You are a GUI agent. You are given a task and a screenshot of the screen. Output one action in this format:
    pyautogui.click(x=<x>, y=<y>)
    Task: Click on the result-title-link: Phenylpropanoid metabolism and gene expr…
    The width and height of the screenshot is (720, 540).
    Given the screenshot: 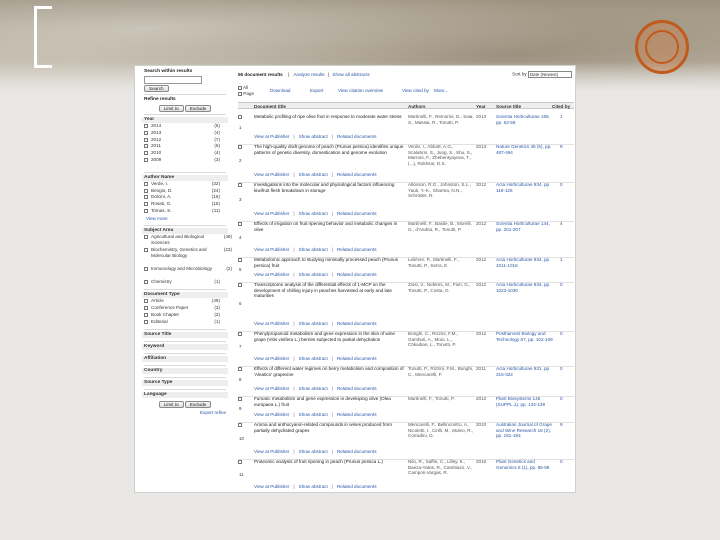 What is the action you would take?
    pyautogui.click(x=329, y=336)
    